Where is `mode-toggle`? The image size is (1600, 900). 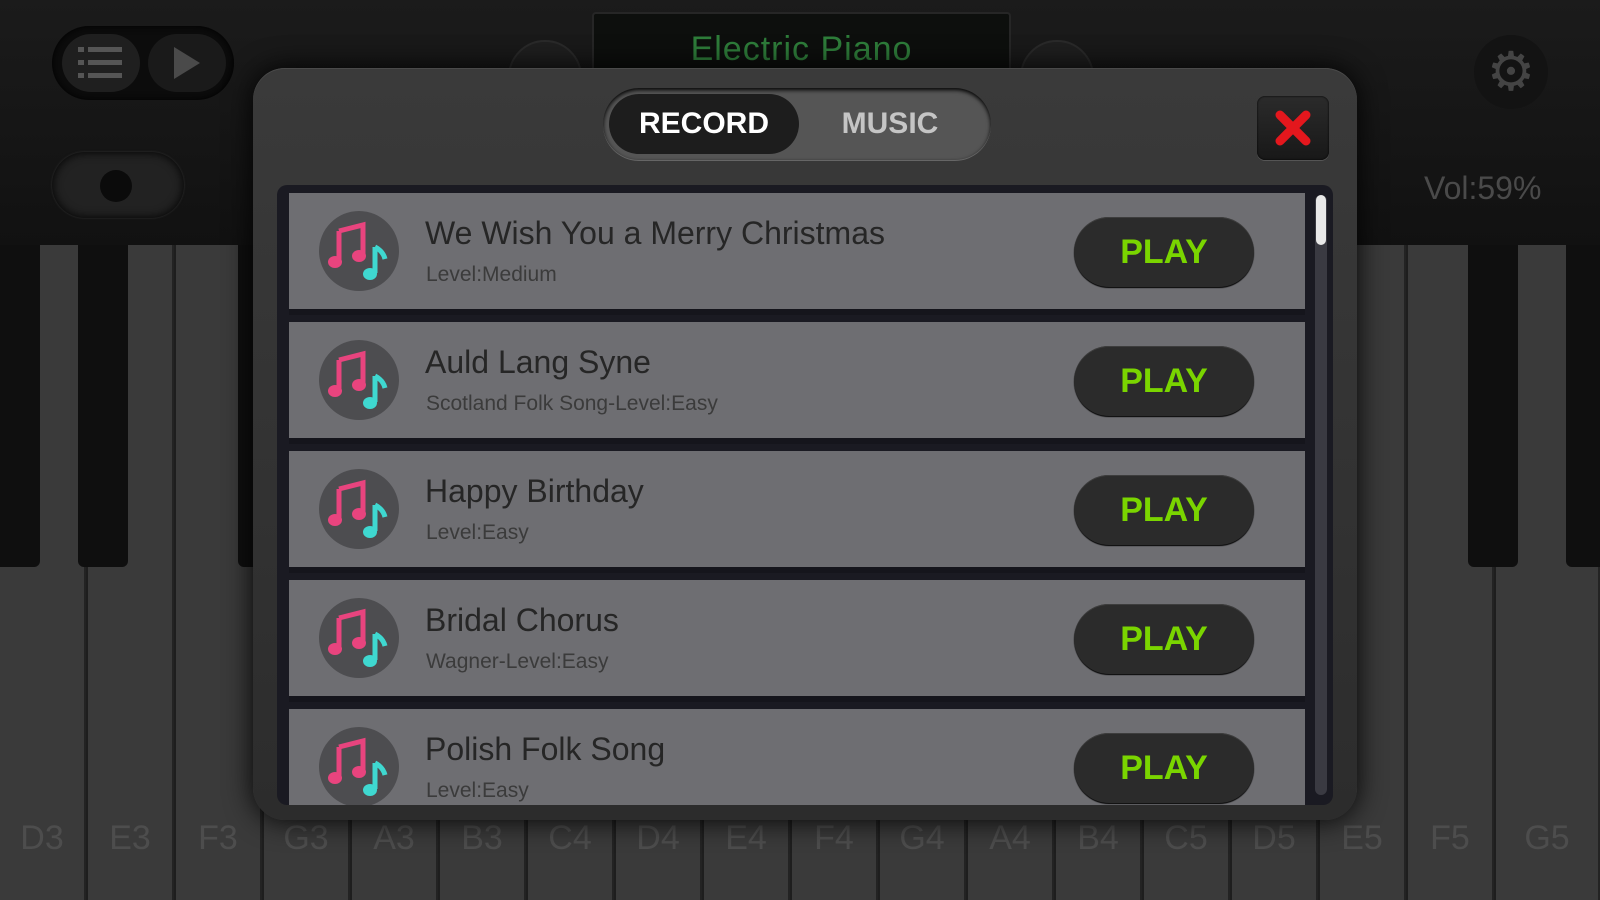
mode-toggle is located at coordinates (118, 185).